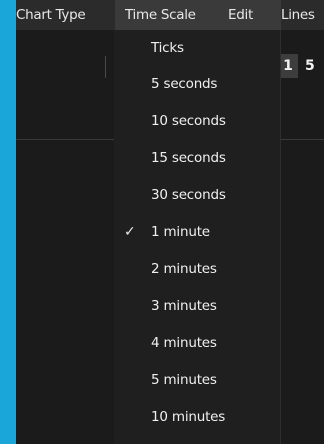  Describe the element at coordinates (197, 306) in the screenshot. I see `menu-item-3-minutes: 3 minutes` at that location.